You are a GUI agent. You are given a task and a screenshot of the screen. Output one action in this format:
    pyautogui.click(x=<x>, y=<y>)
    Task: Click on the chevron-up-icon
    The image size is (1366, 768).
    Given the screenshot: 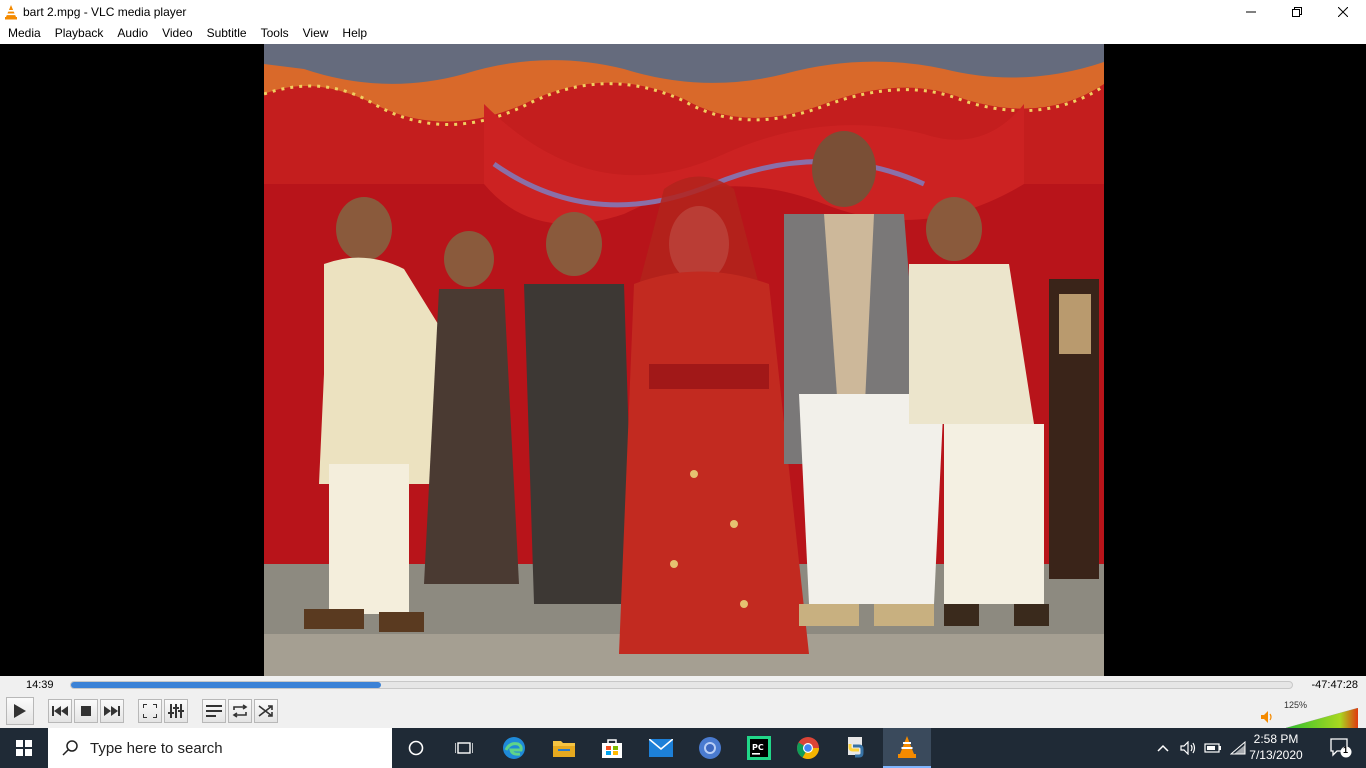 What is the action you would take?
    pyautogui.click(x=1163, y=748)
    